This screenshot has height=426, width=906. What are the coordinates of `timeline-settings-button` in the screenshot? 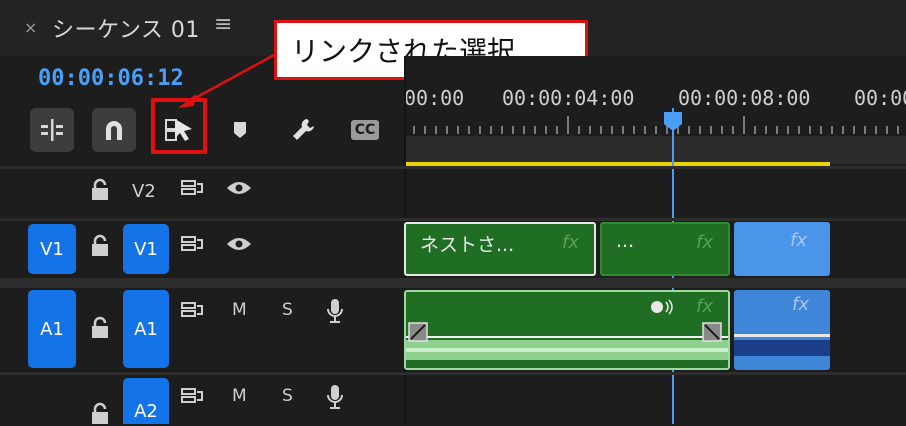 It's located at (304, 130).